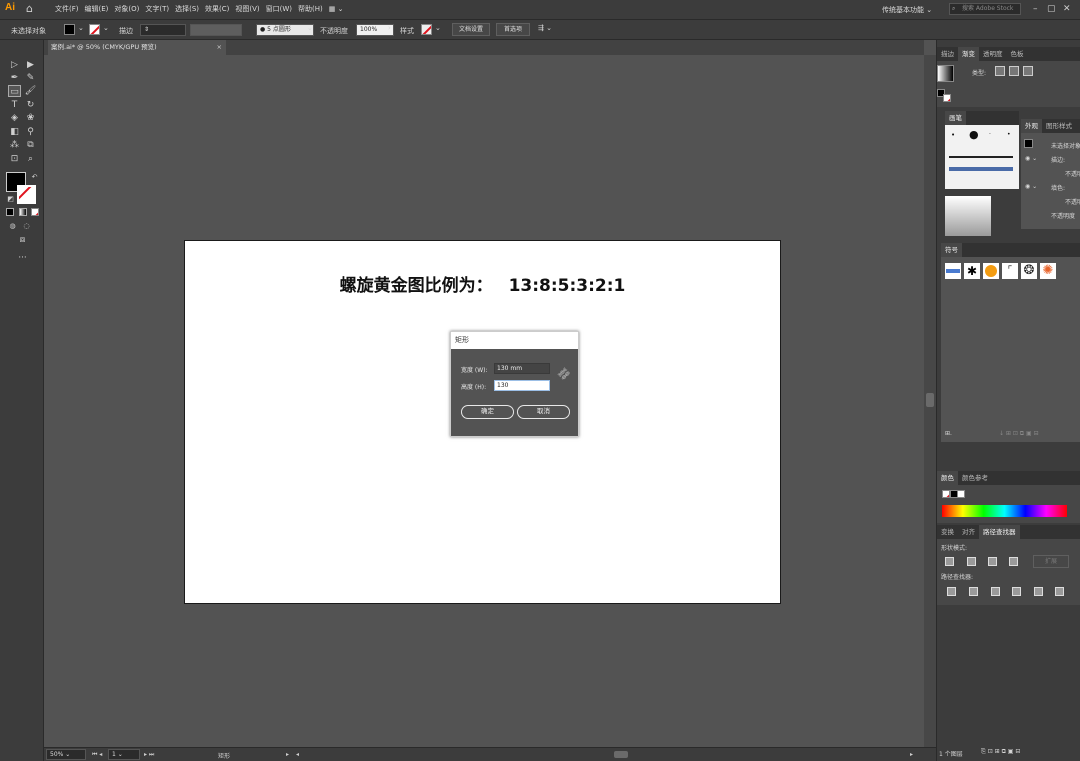 The image size is (1080, 761). What do you see at coordinates (981, 169) in the screenshot?
I see `brush-stroke-pattern` at bounding box center [981, 169].